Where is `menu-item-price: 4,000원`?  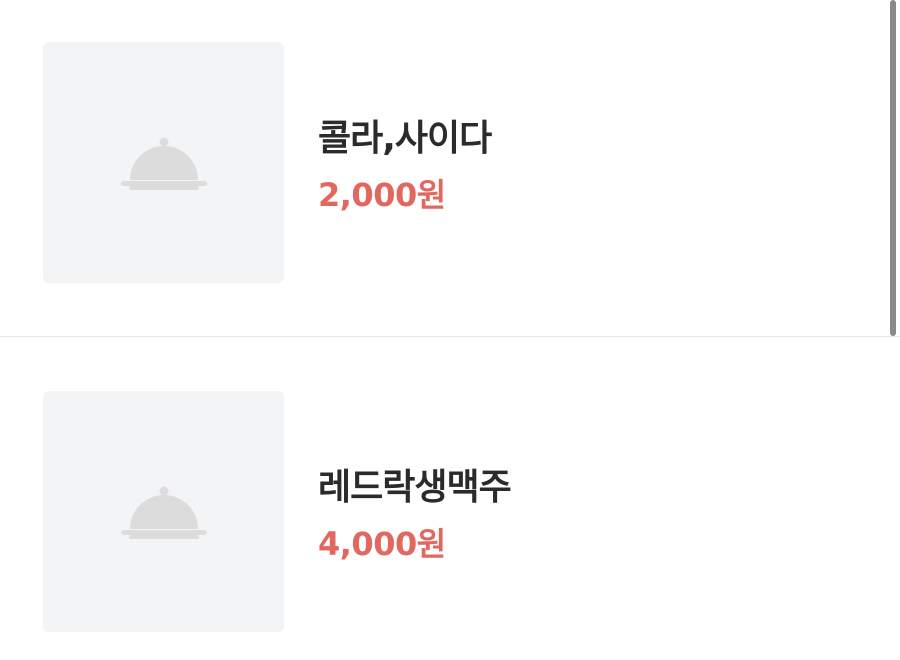
menu-item-price: 4,000원 is located at coordinates (382, 544).